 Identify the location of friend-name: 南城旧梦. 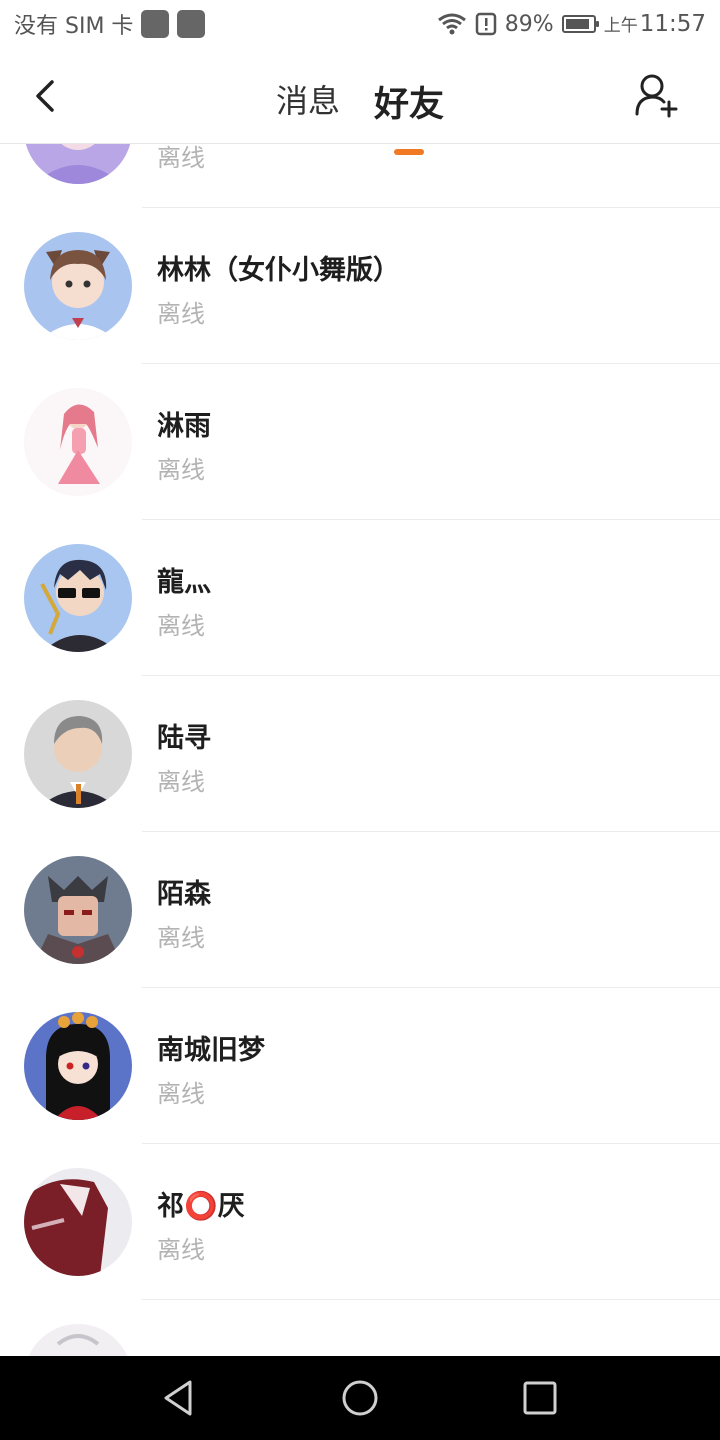
(211, 1050).